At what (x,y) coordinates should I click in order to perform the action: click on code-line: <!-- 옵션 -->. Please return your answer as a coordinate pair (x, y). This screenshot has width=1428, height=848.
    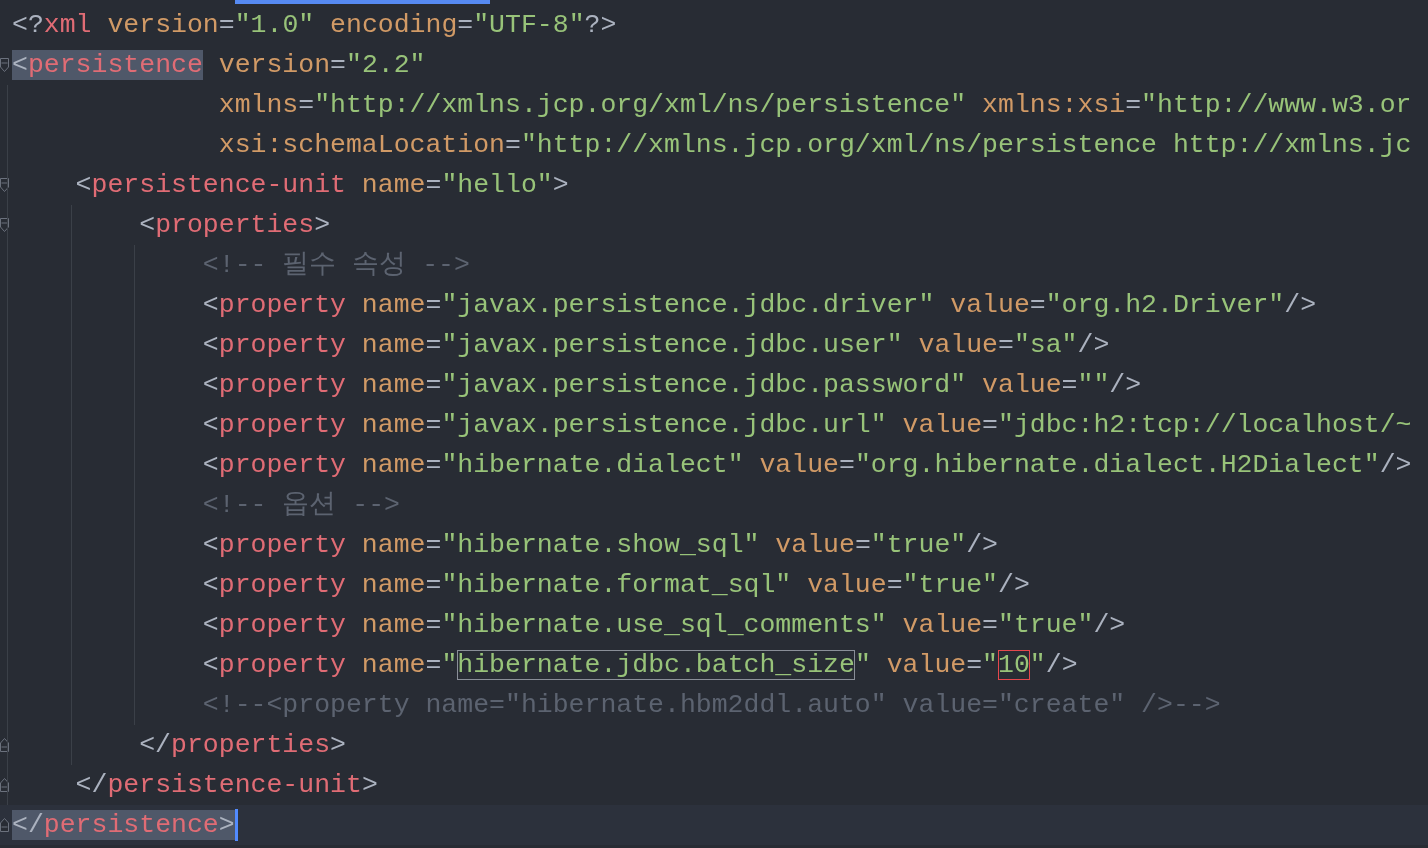
    Looking at the image, I should click on (300, 505).